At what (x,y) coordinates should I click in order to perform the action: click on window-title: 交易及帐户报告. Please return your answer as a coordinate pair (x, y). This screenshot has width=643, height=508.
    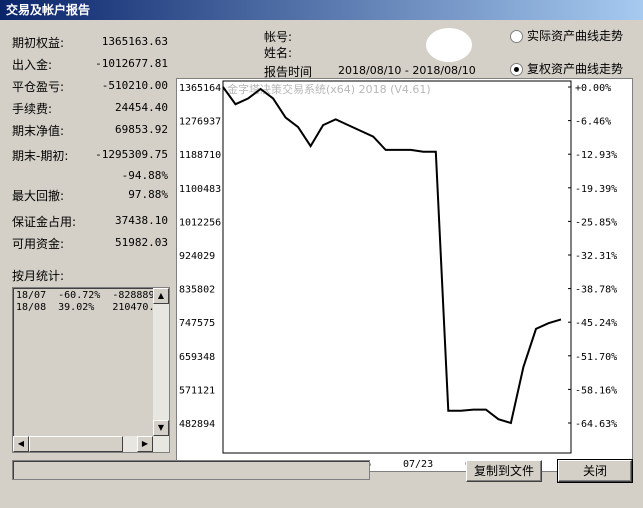
    Looking at the image, I should click on (48, 10).